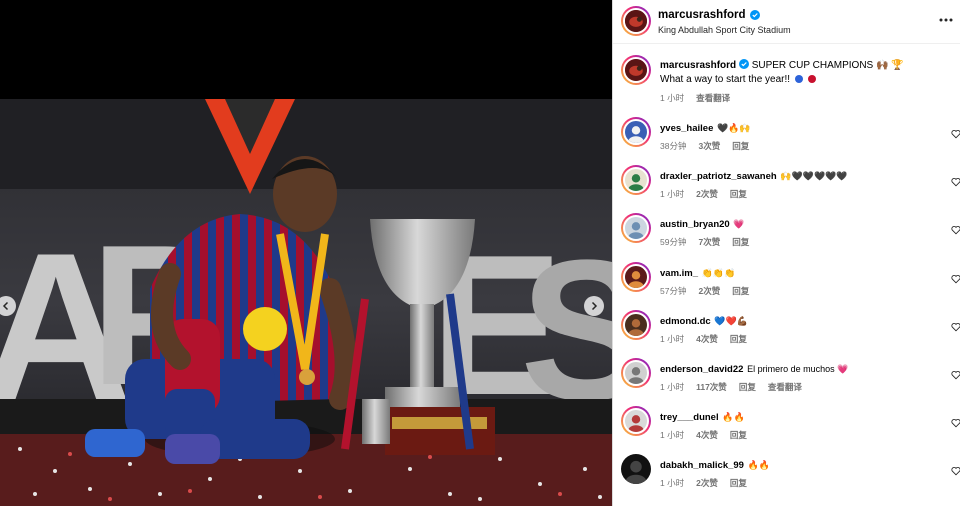  I want to click on caption-line-1: marcusrashford SUPER CUP CHAMPIONS 🙌🏾 🏆, so click(782, 65).